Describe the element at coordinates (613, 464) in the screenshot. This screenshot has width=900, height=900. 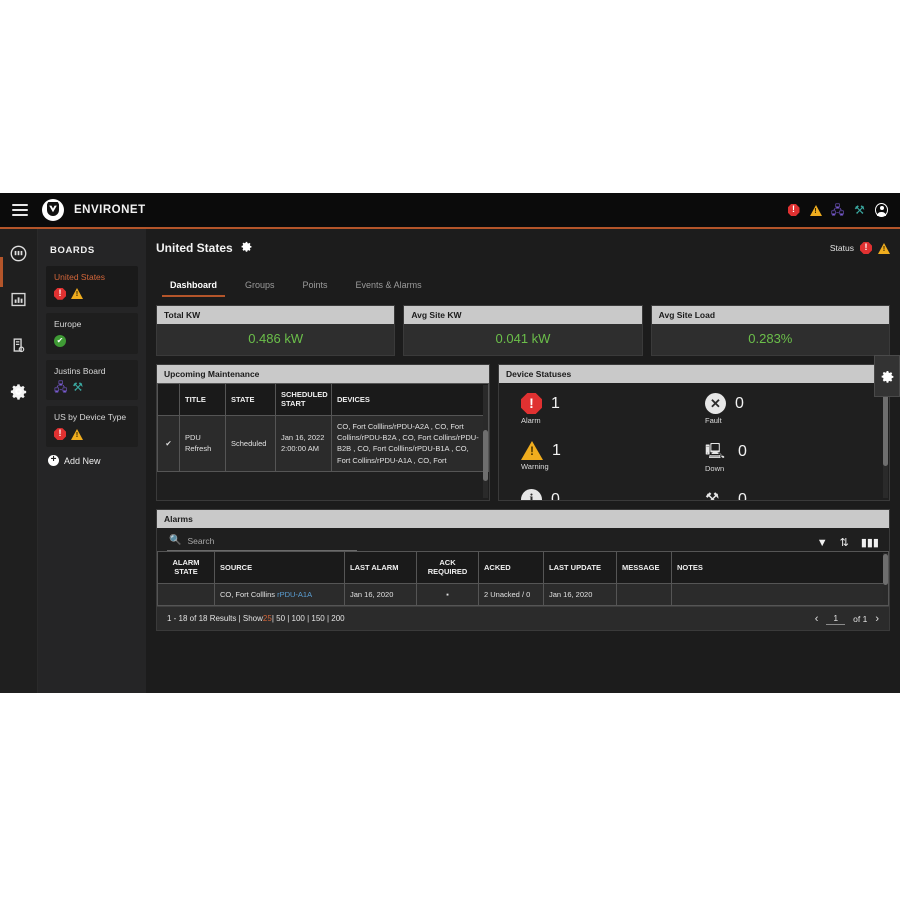
I see `device-status-warning: 1 Warning` at that location.